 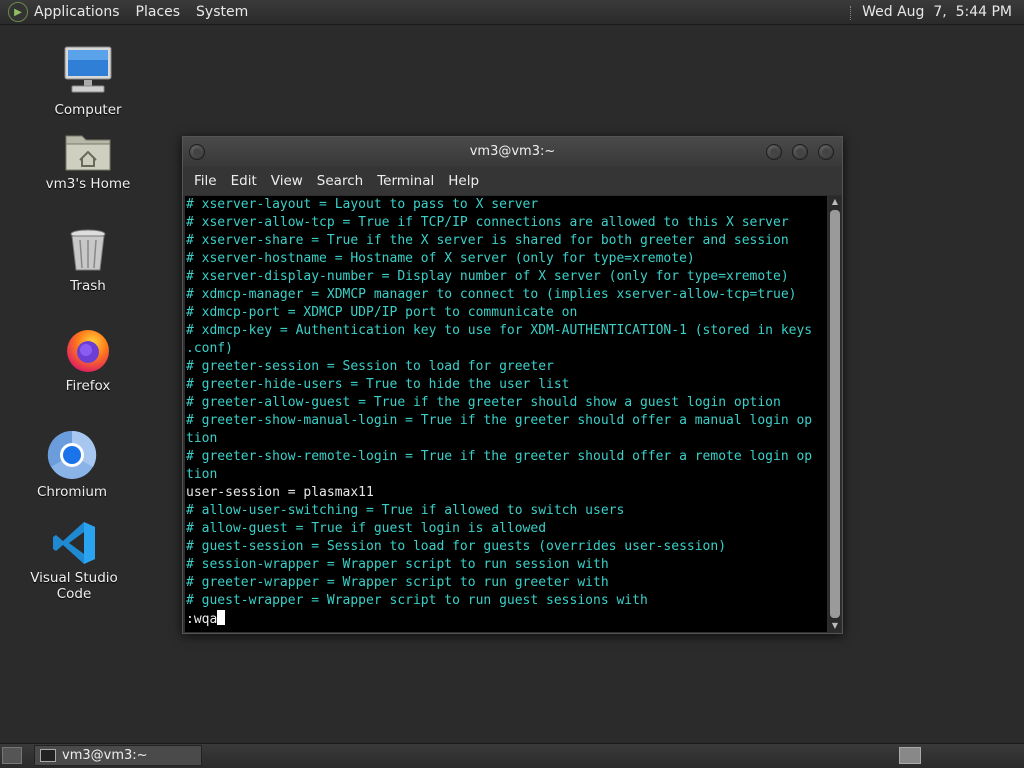 What do you see at coordinates (202, 619) in the screenshot?
I see `vim-command: :wqa` at bounding box center [202, 619].